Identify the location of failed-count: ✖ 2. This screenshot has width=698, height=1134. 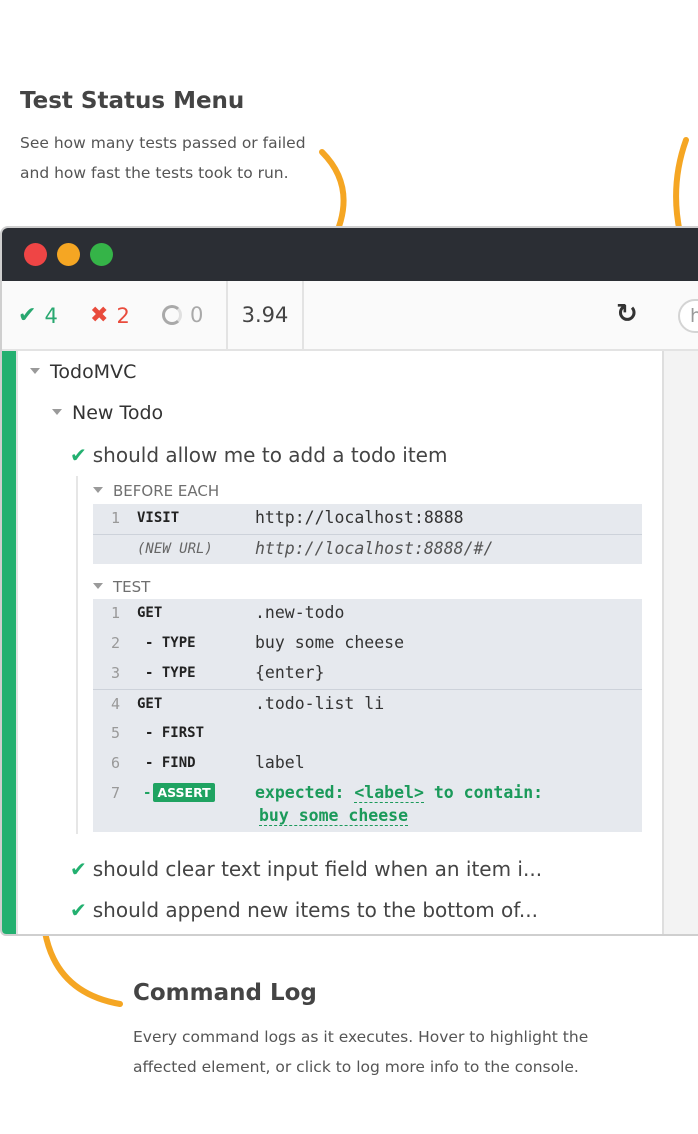
(110, 315).